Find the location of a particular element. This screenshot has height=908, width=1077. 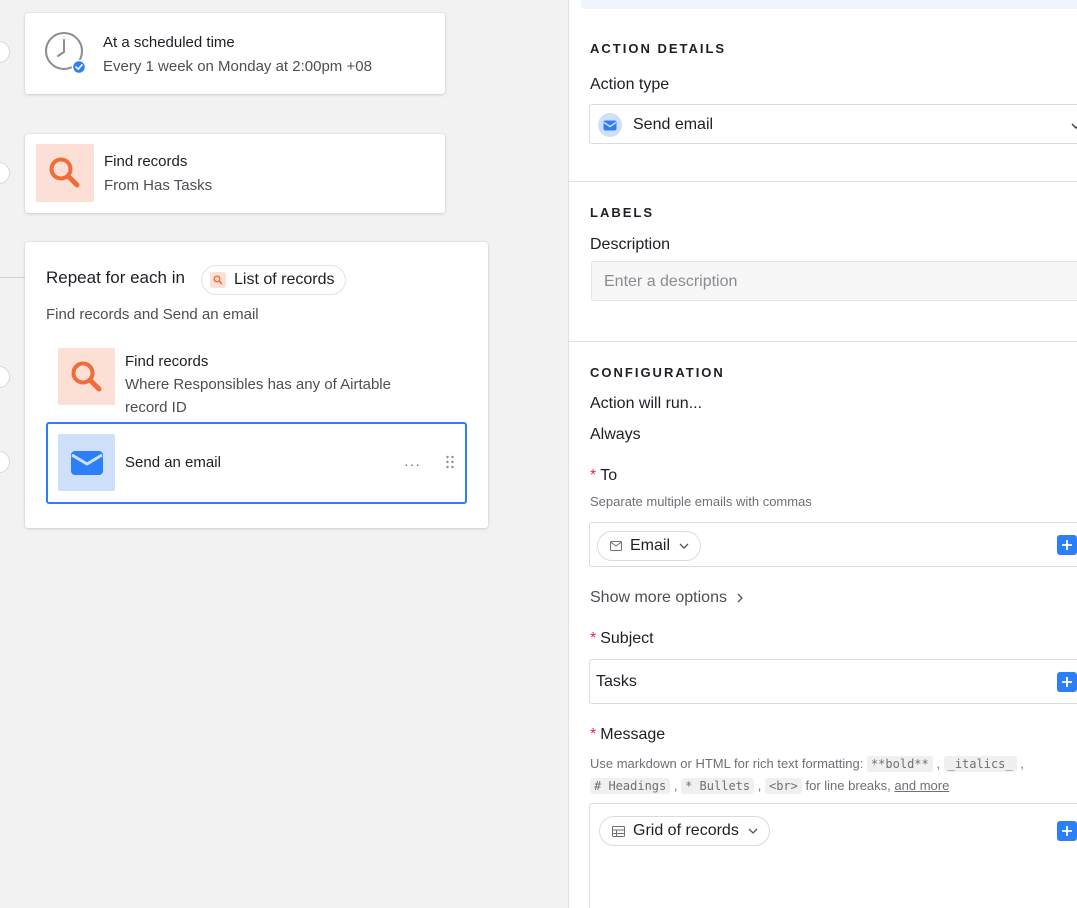

send-email-title: Send an email is located at coordinates (173, 462).